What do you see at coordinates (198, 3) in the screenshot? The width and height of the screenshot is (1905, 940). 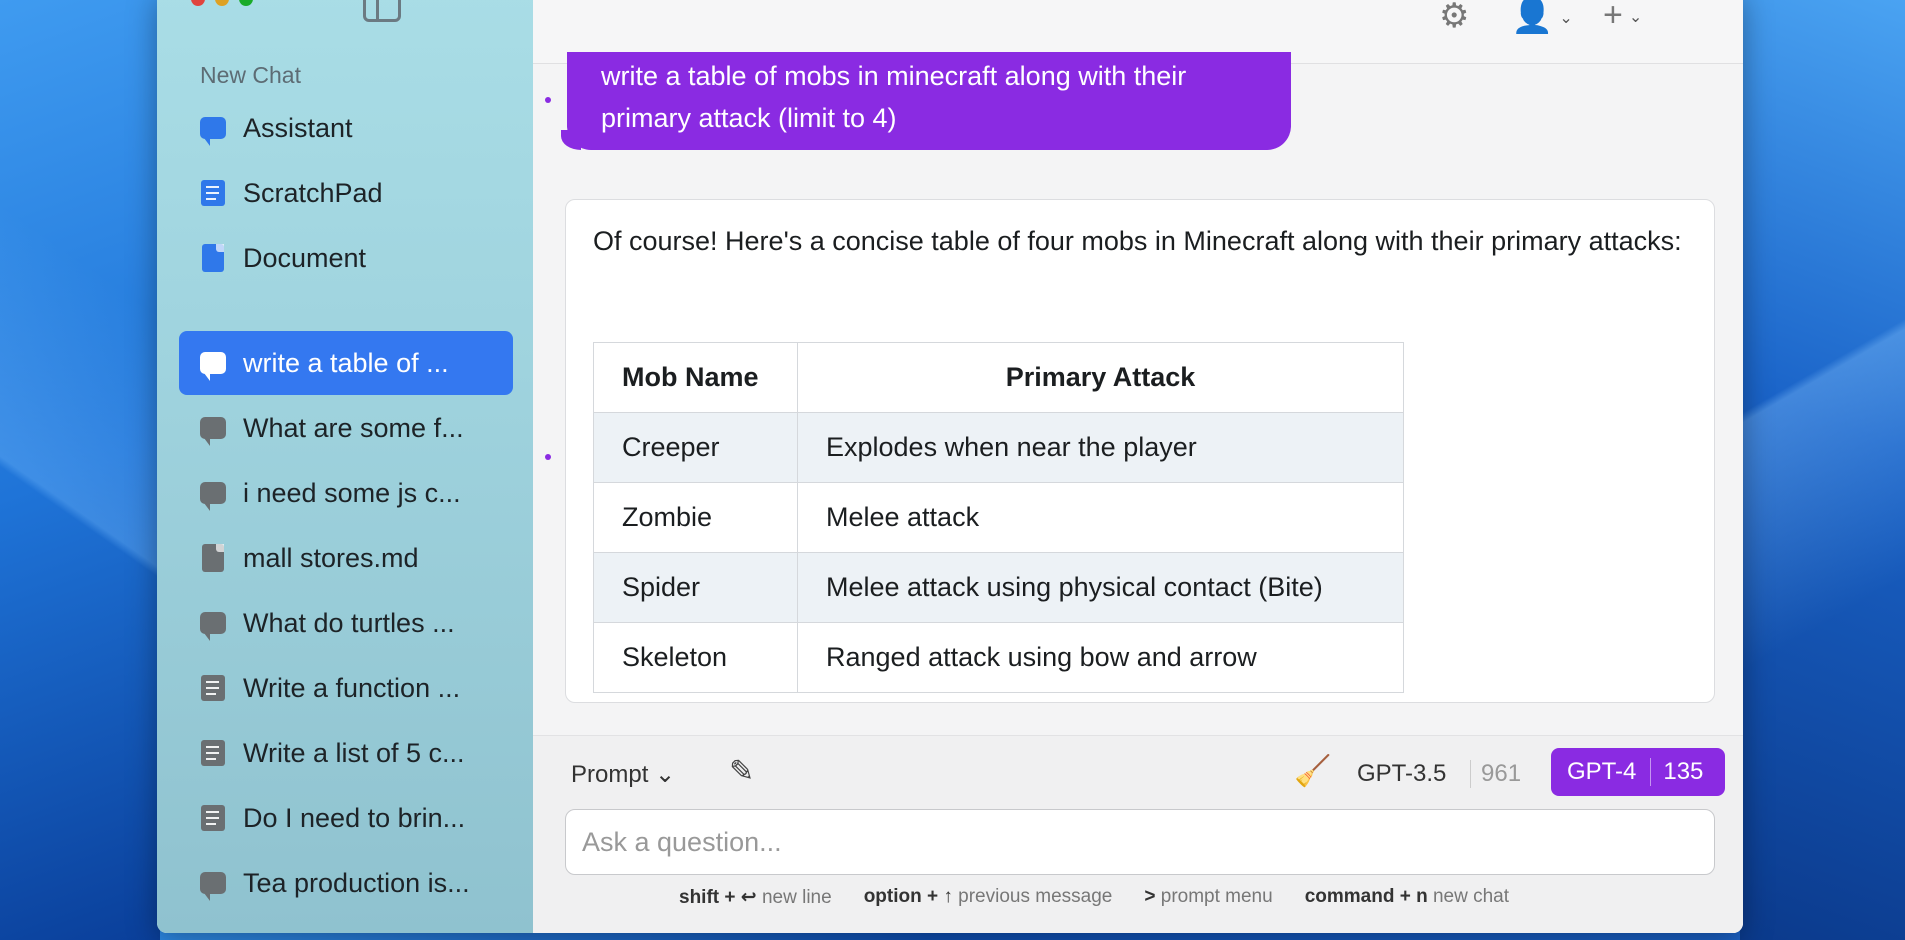 I see `close-window-button` at bounding box center [198, 3].